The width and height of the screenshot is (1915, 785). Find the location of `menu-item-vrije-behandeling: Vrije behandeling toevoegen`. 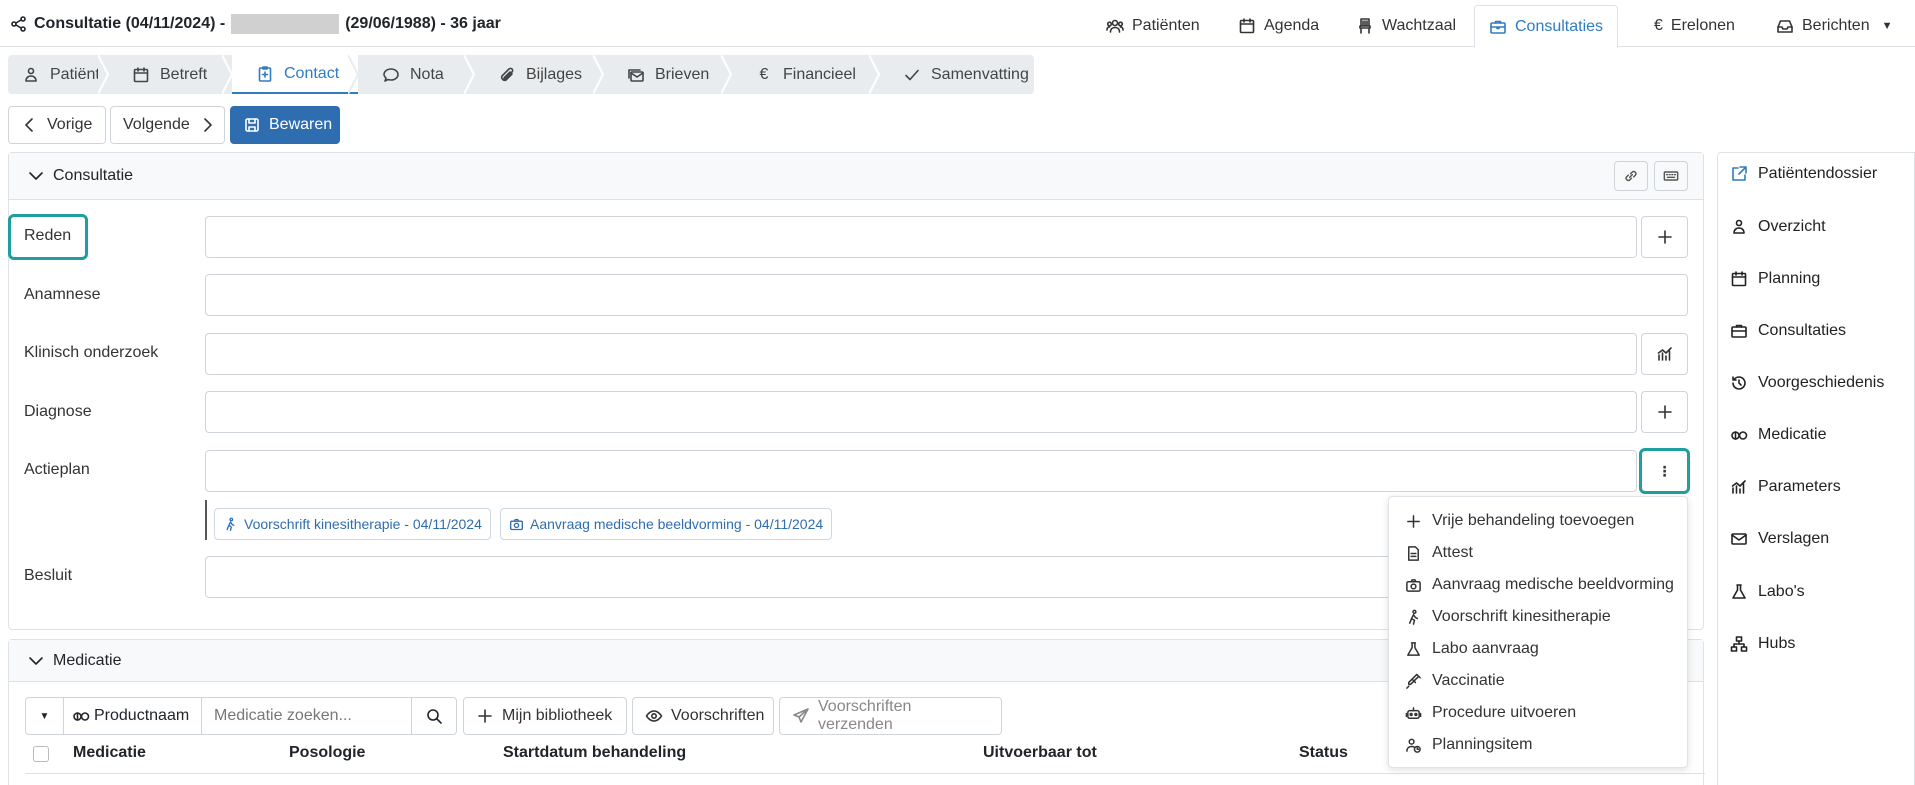

menu-item-vrije-behandeling: Vrije behandeling toevoegen is located at coordinates (1519, 521).